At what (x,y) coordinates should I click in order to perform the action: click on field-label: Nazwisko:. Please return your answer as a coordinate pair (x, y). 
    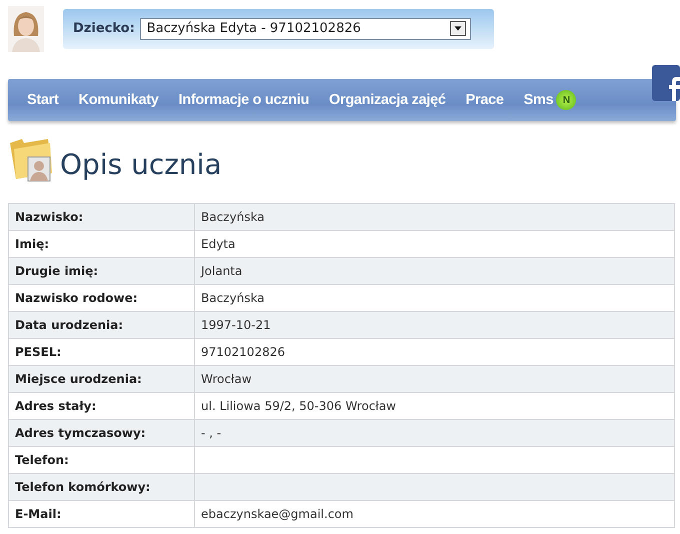
    Looking at the image, I should click on (101, 217).